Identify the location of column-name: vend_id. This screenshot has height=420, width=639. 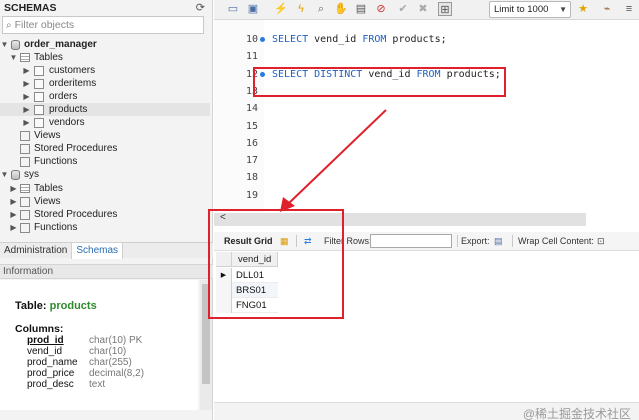
(45, 351).